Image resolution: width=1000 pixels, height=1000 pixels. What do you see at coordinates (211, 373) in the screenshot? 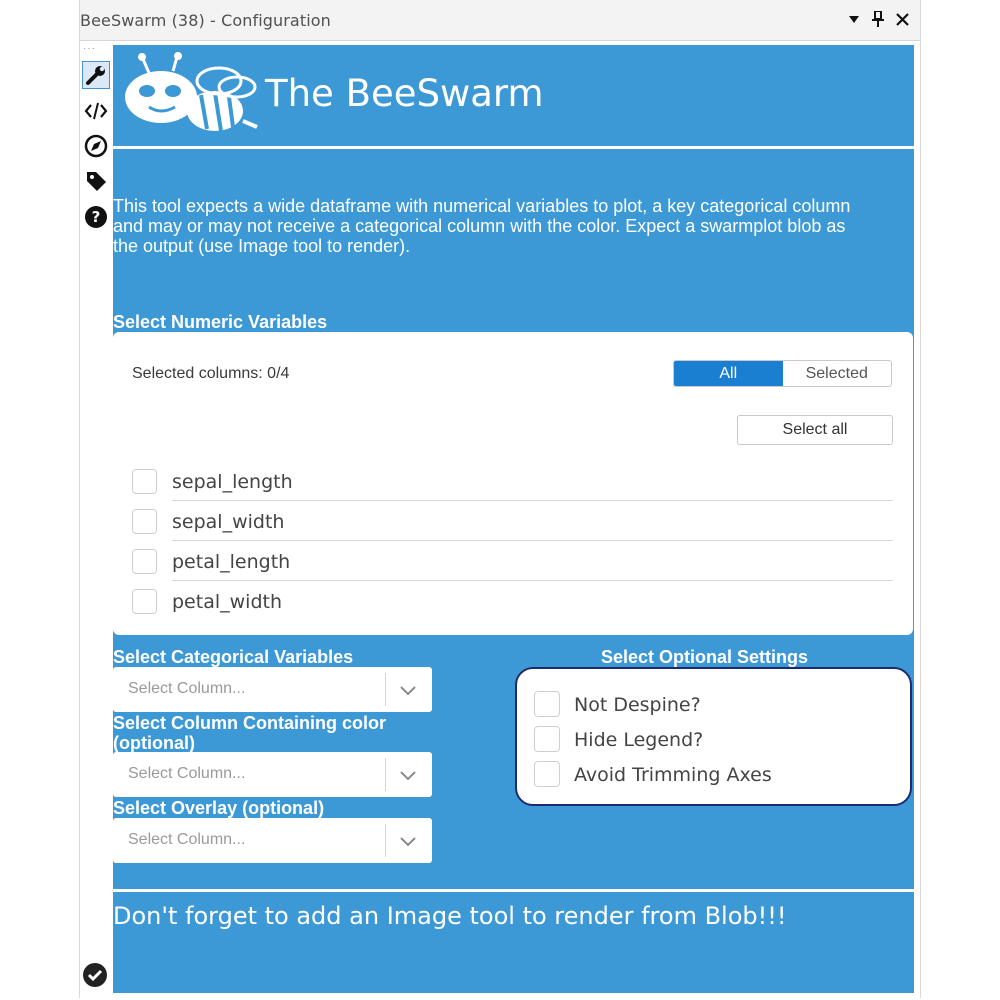
I see `selected-count: Selected columns: 0/4` at bounding box center [211, 373].